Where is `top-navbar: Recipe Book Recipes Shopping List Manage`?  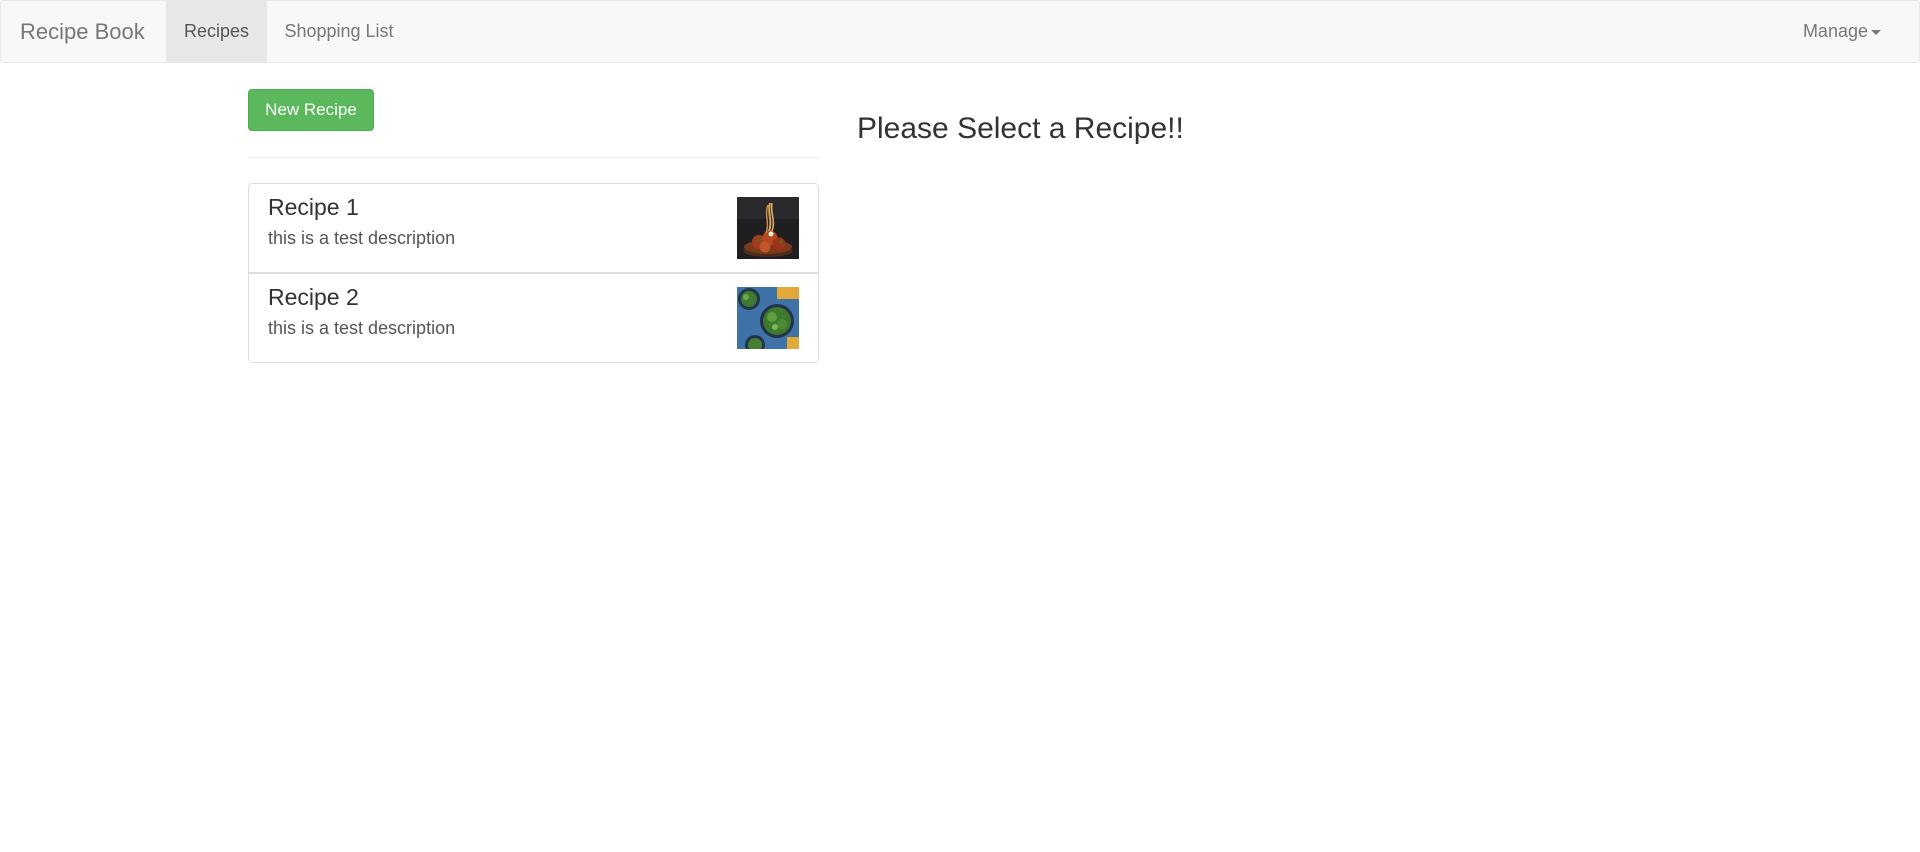 top-navbar: Recipe Book Recipes Shopping List Manage is located at coordinates (960, 31).